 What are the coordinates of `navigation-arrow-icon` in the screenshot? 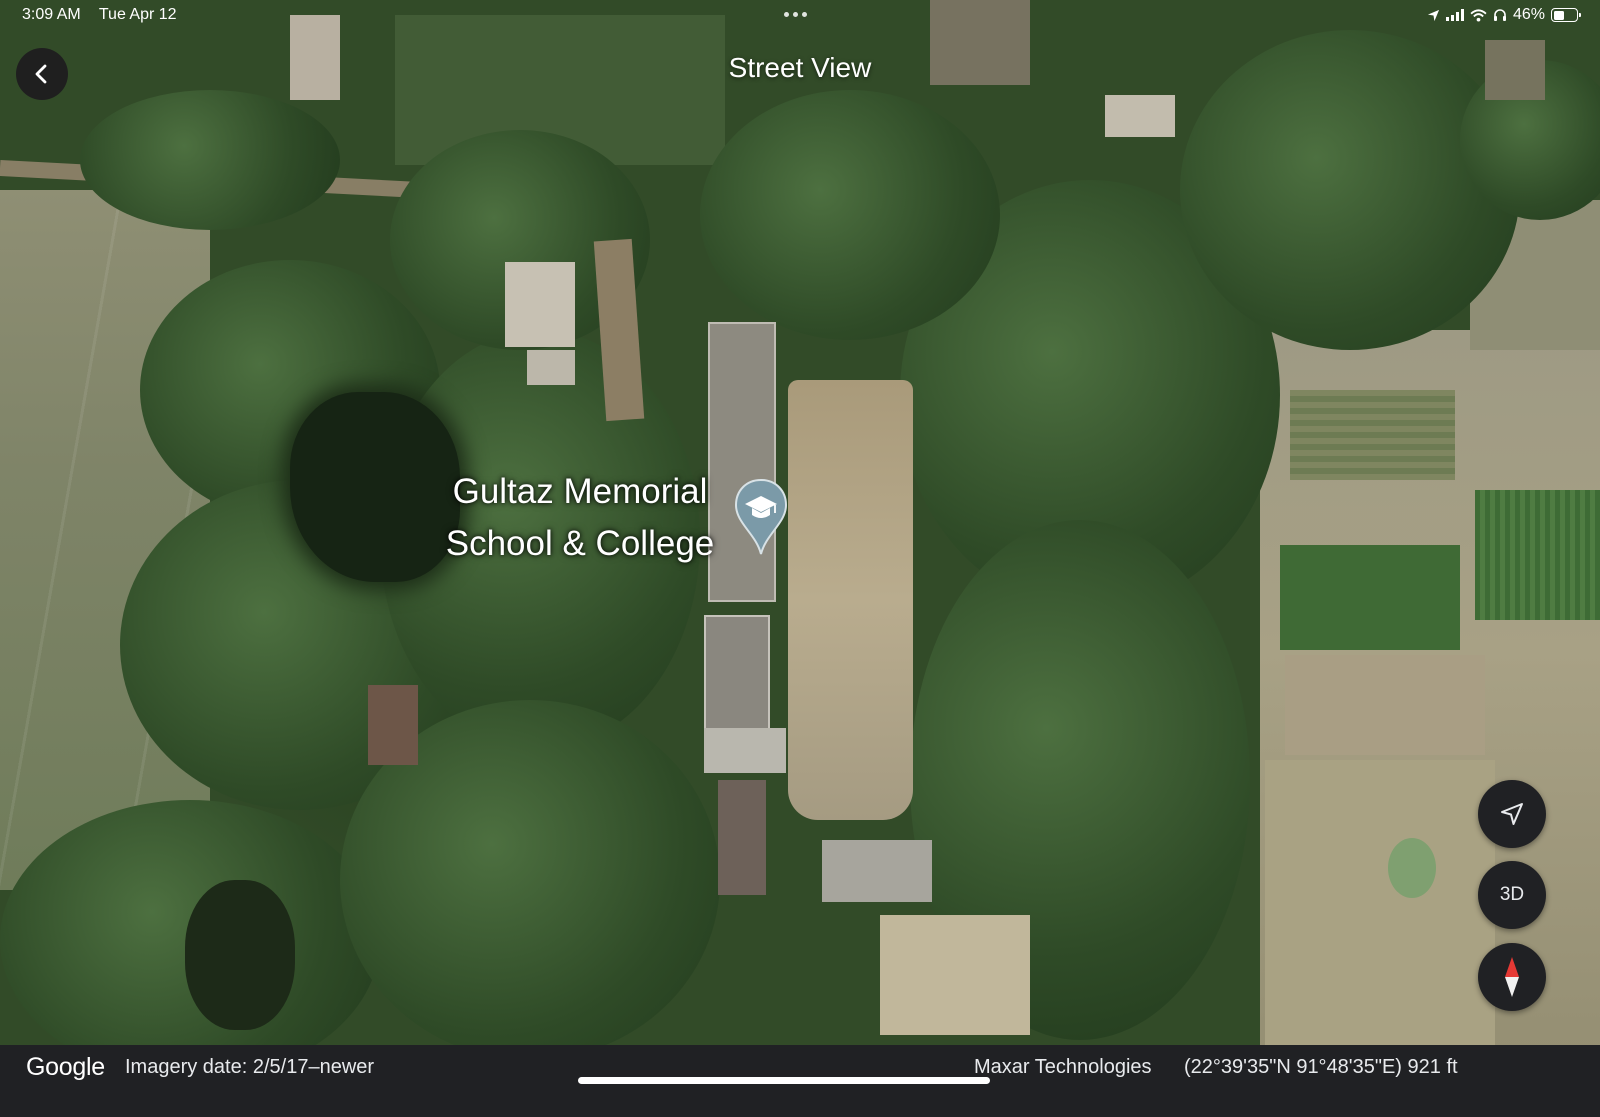 It's located at (1512, 814).